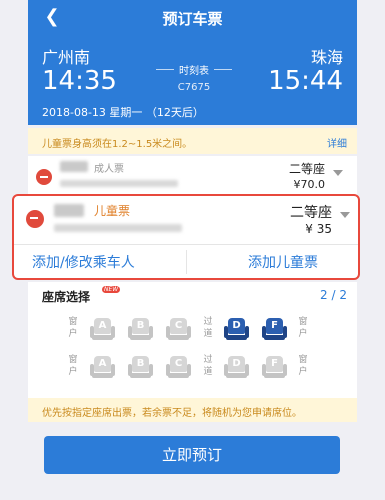 The image size is (385, 500). I want to click on child-seat-class: 二等座, so click(311, 213).